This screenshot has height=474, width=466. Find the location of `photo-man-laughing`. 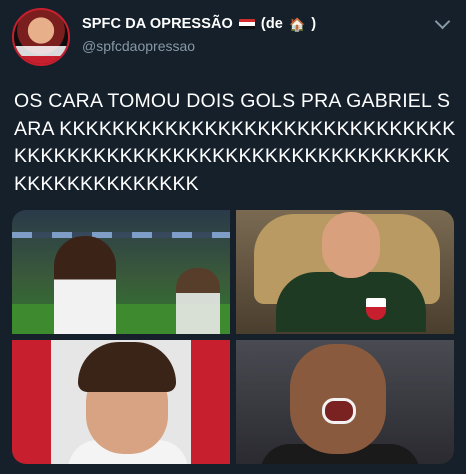

photo-man-laughing is located at coordinates (345, 402).